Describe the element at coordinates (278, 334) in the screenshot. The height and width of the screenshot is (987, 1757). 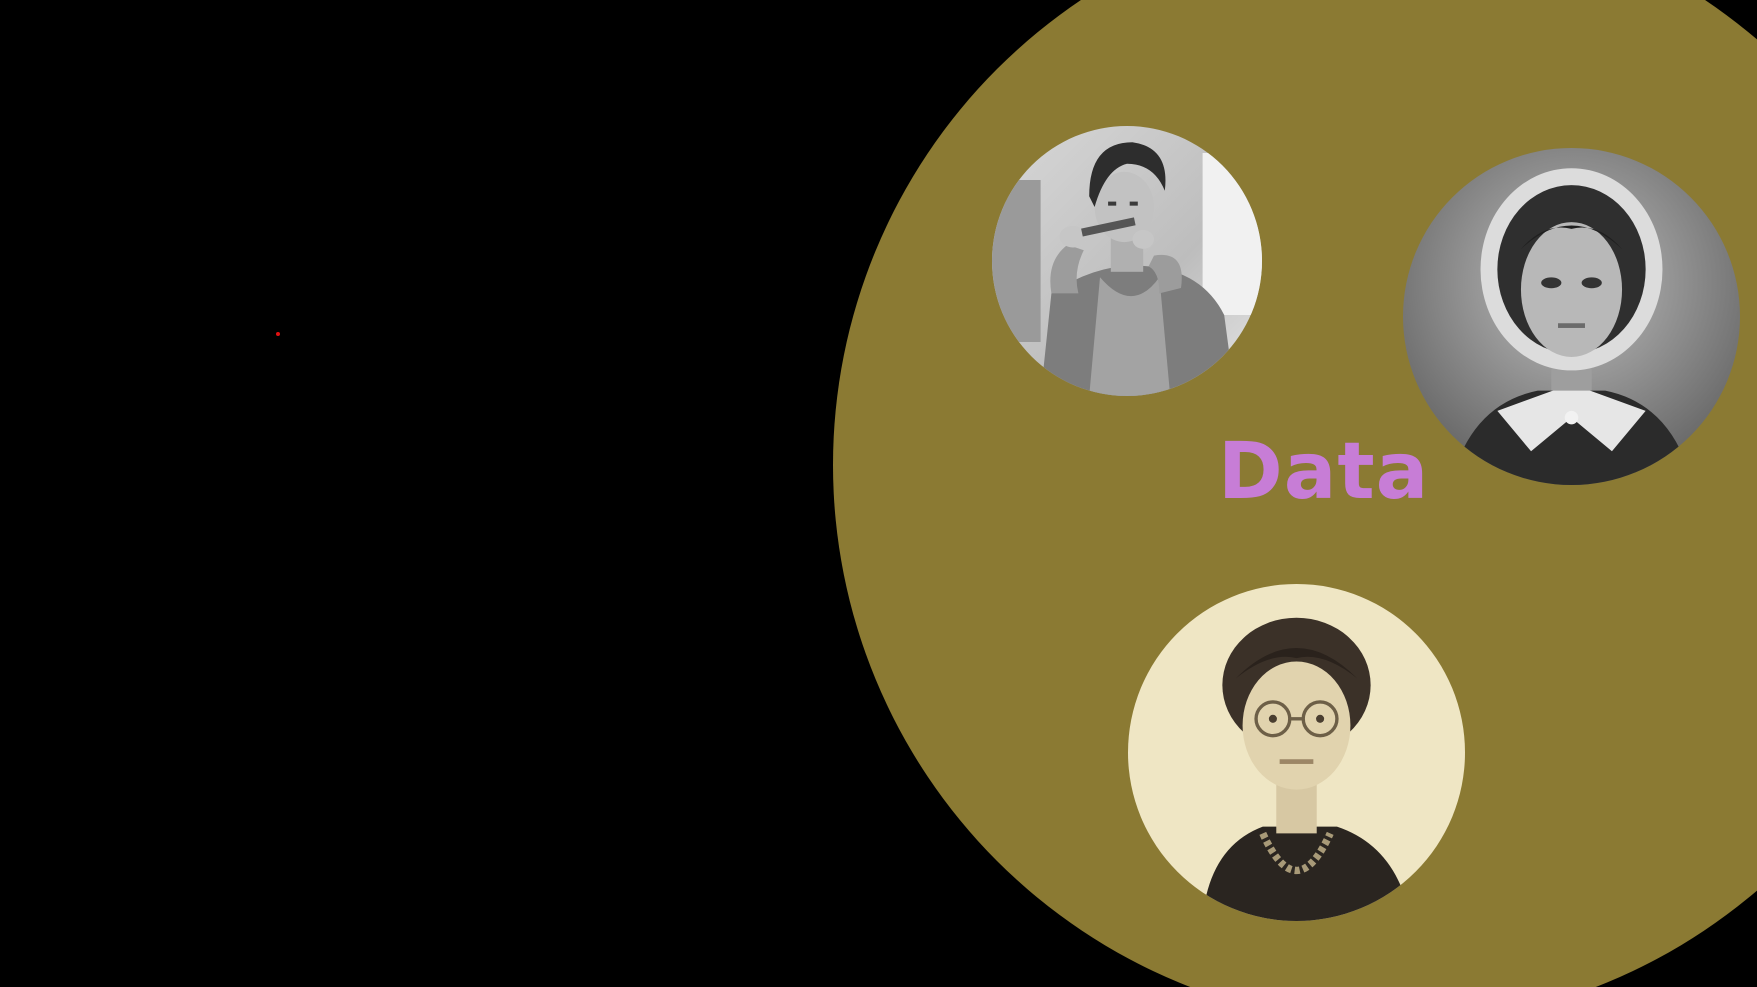
I see `pointer-dot` at that location.